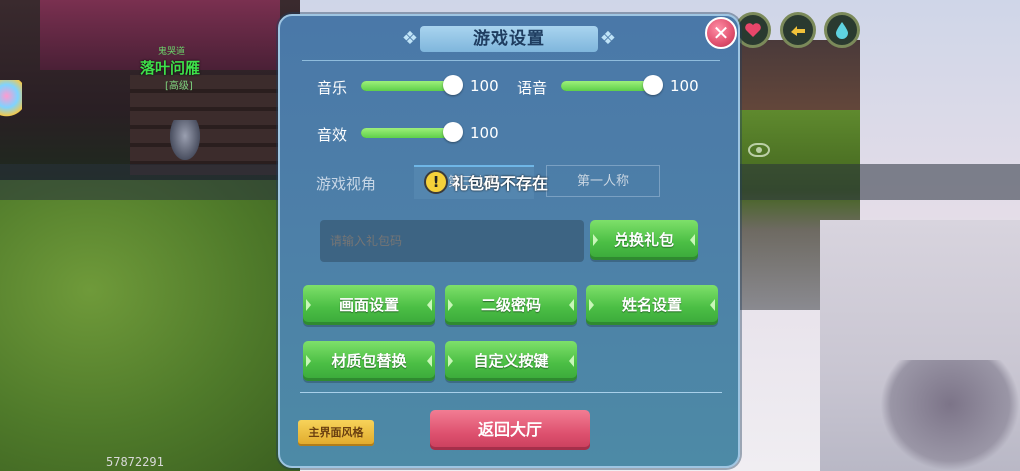 The height and width of the screenshot is (471, 1020). Describe the element at coordinates (453, 85) in the screenshot. I see `music-slider-knob` at that location.